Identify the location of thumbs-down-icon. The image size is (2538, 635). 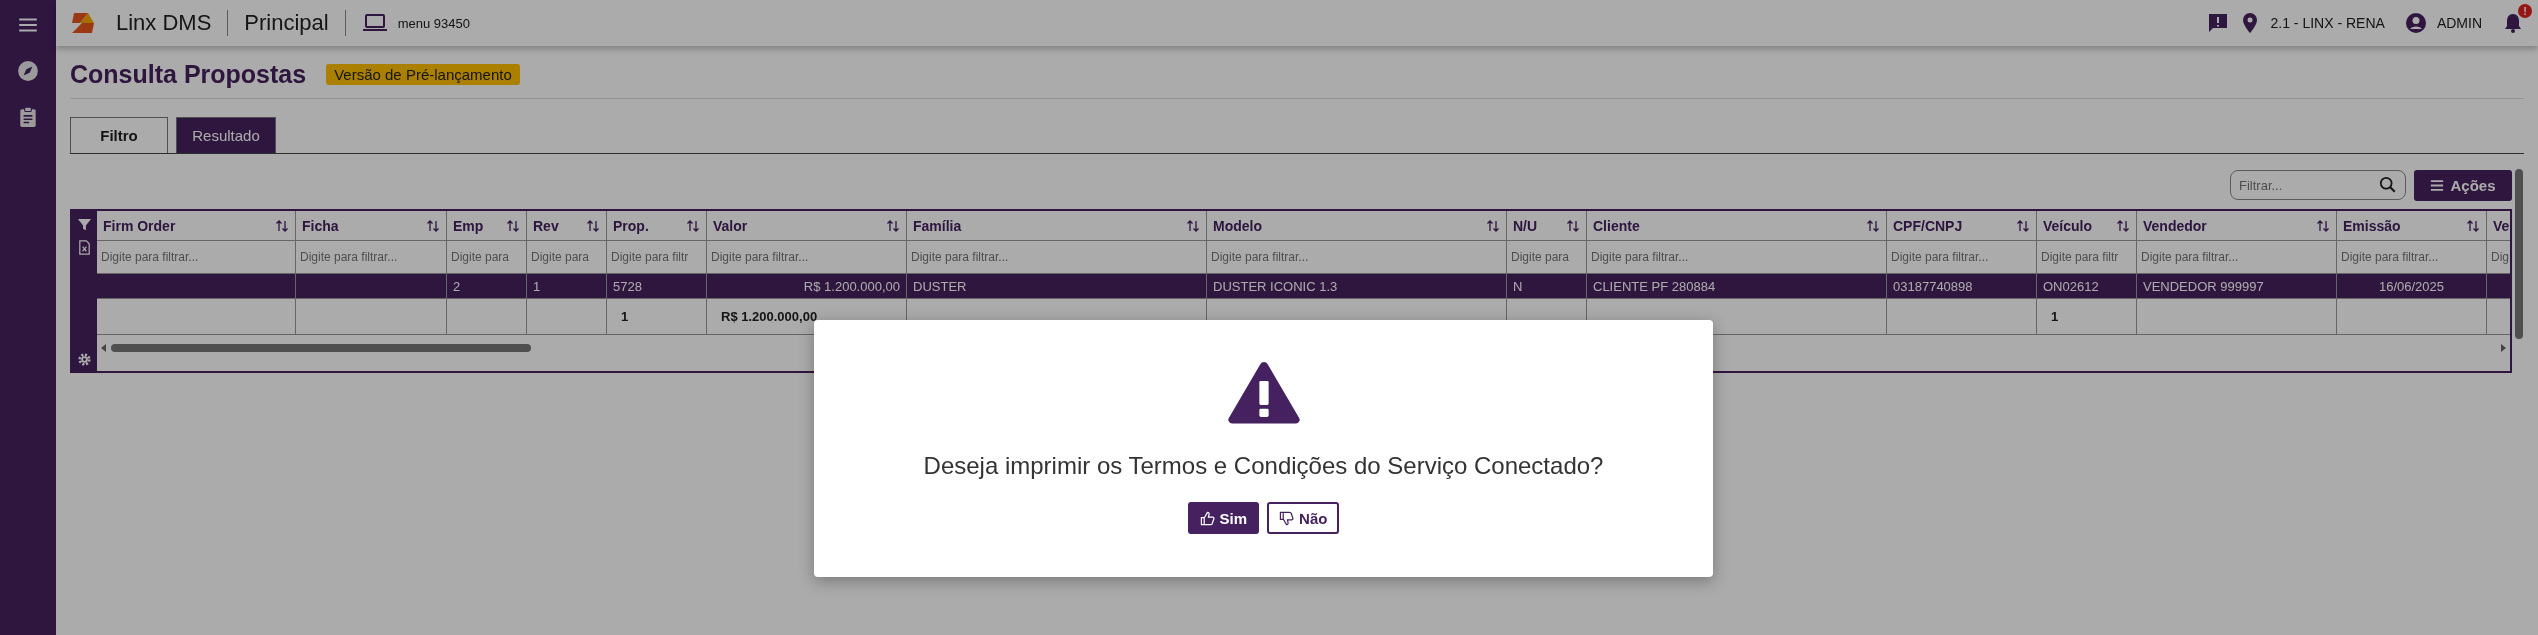
(1287, 518).